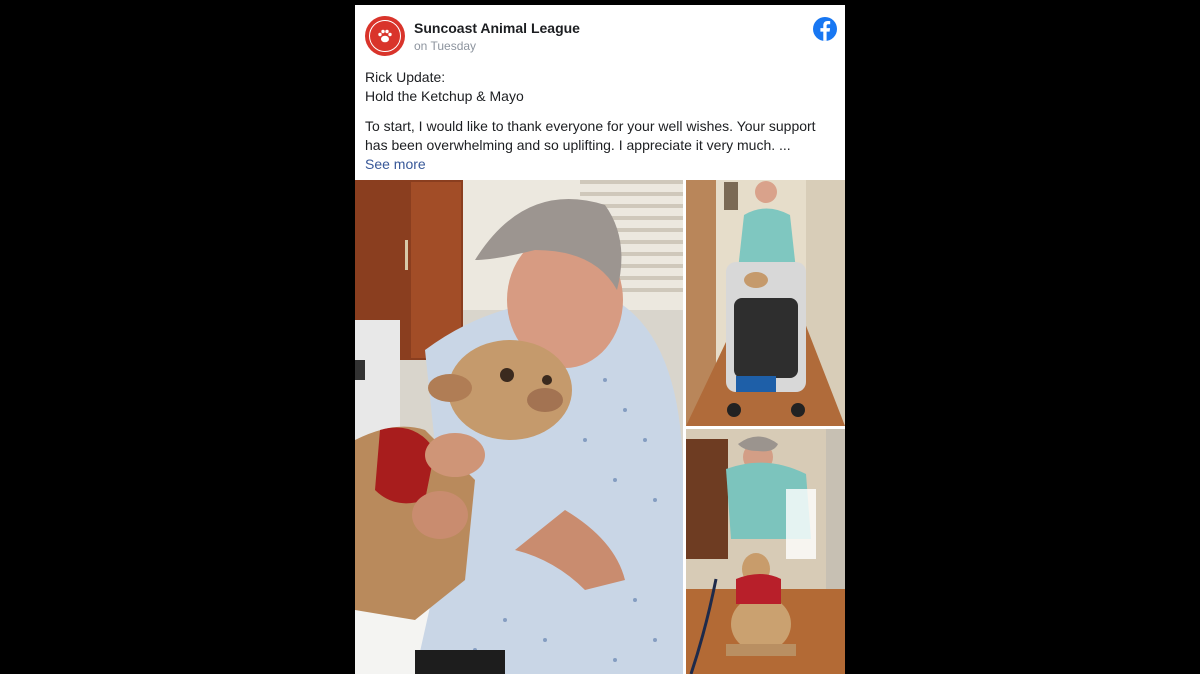 The height and width of the screenshot is (674, 1200). I want to click on see-more-link: See more, so click(395, 164).